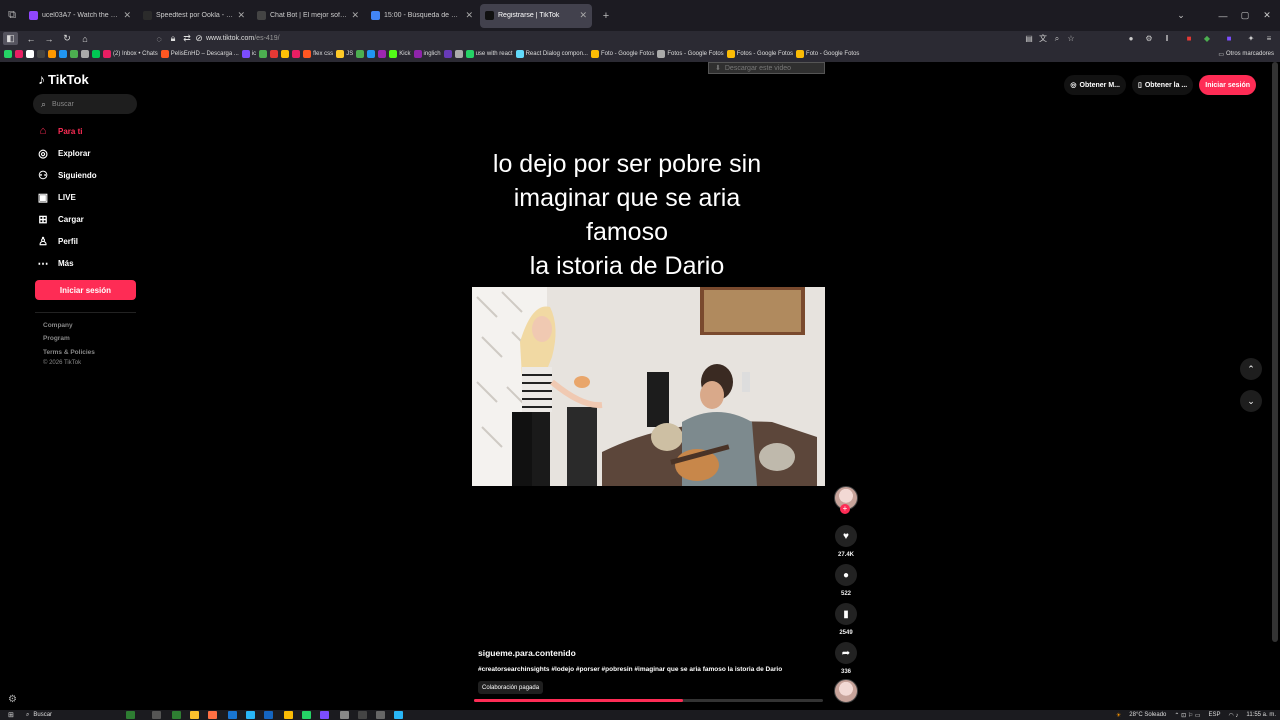  What do you see at coordinates (85, 38) in the screenshot?
I see `home-button: ⌂` at bounding box center [85, 38].